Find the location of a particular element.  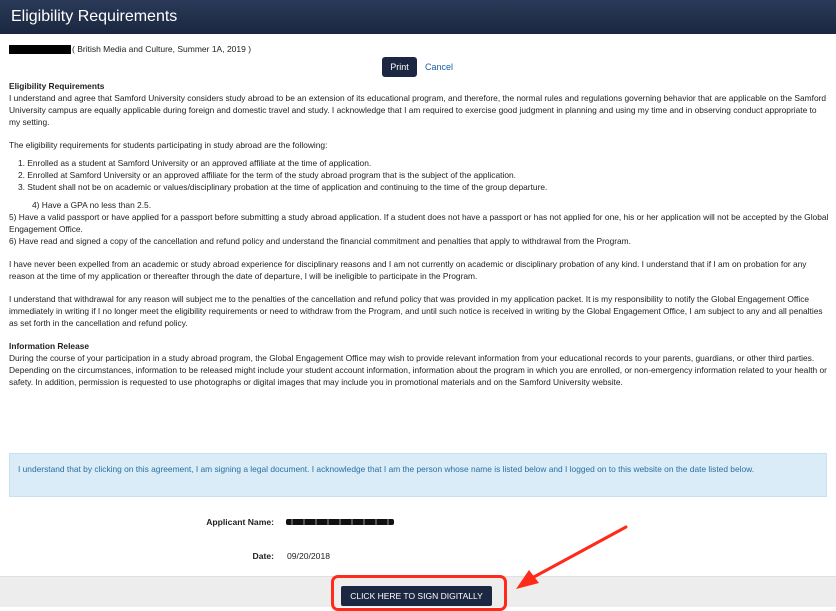

cancel-link: Cancel is located at coordinates (439, 67).